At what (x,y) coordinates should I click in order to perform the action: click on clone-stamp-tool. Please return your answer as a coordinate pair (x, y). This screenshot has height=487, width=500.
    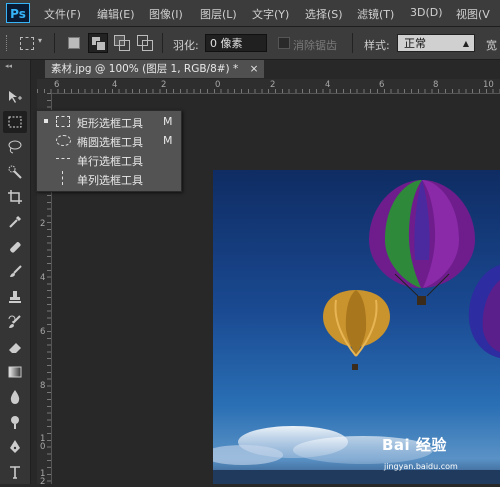
    Looking at the image, I should click on (15, 297).